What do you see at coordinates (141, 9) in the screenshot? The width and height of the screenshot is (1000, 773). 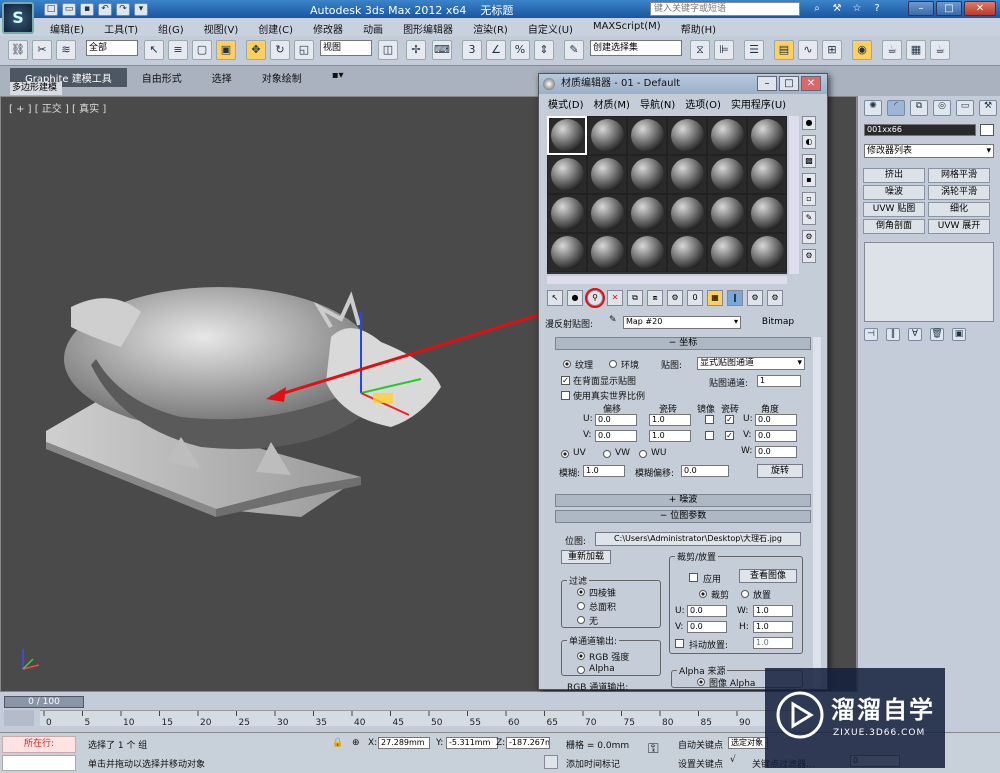 I see `dropdown-icon: ▾` at bounding box center [141, 9].